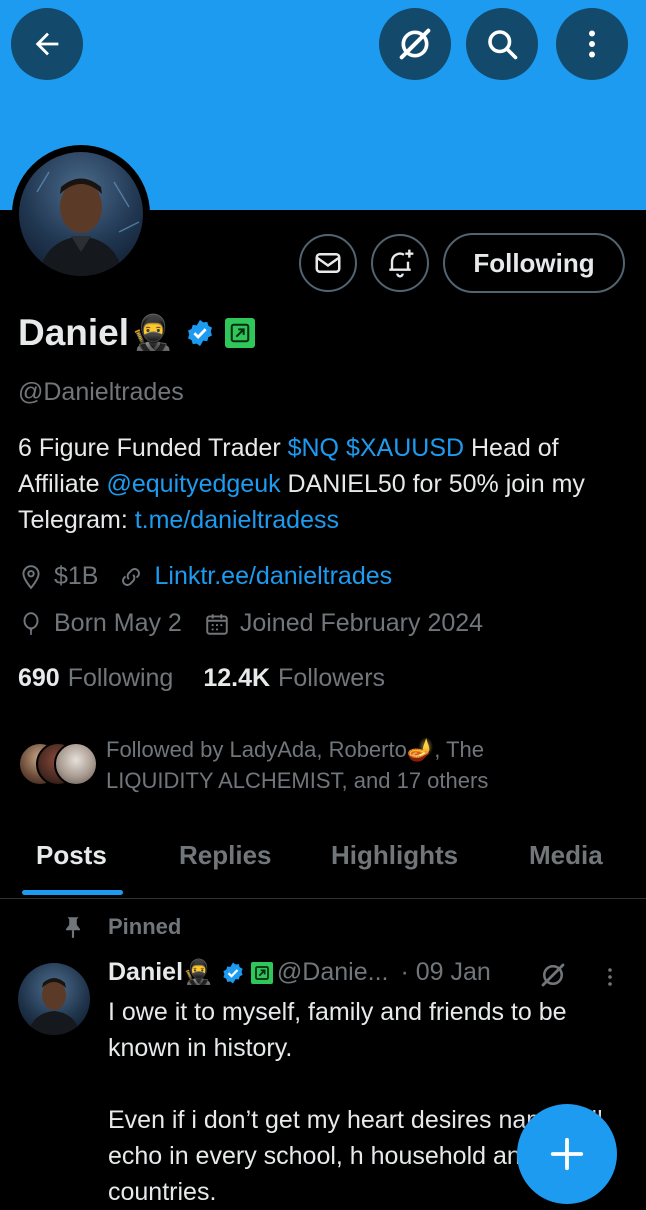  What do you see at coordinates (237, 678) in the screenshot?
I see `followers-count: 12.4K` at bounding box center [237, 678].